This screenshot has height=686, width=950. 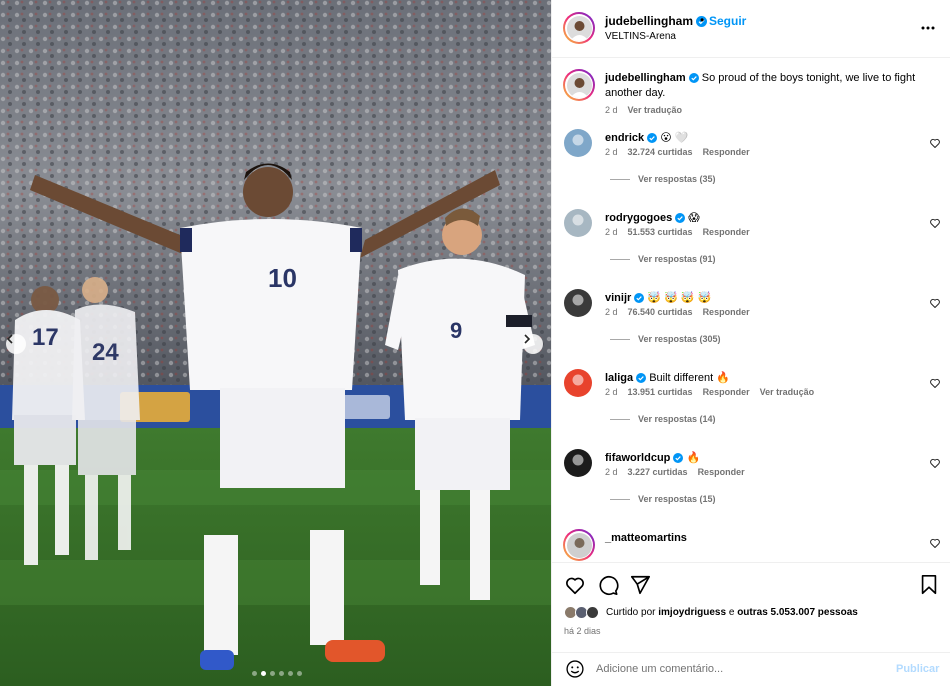 What do you see at coordinates (665, 339) in the screenshot?
I see `view-replies-link: Ver respostas (305)` at bounding box center [665, 339].